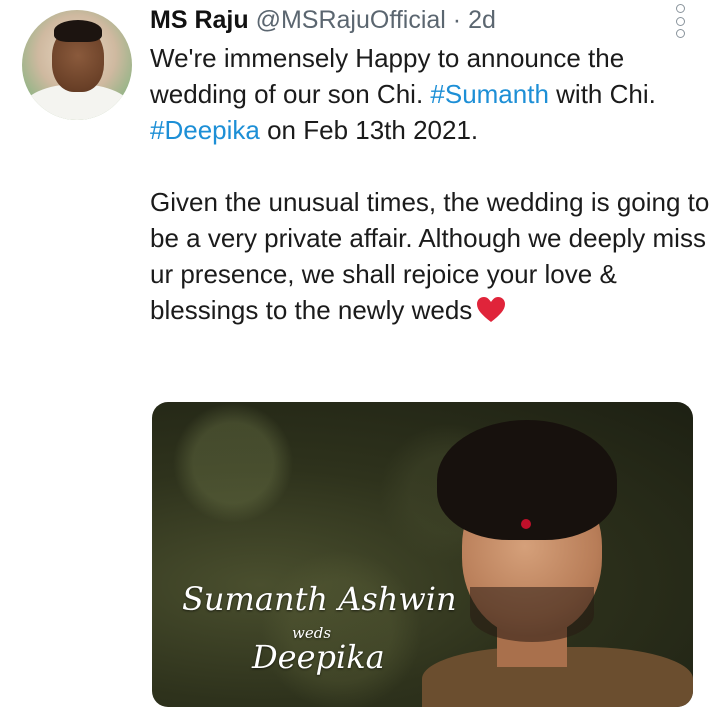 The height and width of the screenshot is (718, 720). I want to click on more-options-icon, so click(680, 21).